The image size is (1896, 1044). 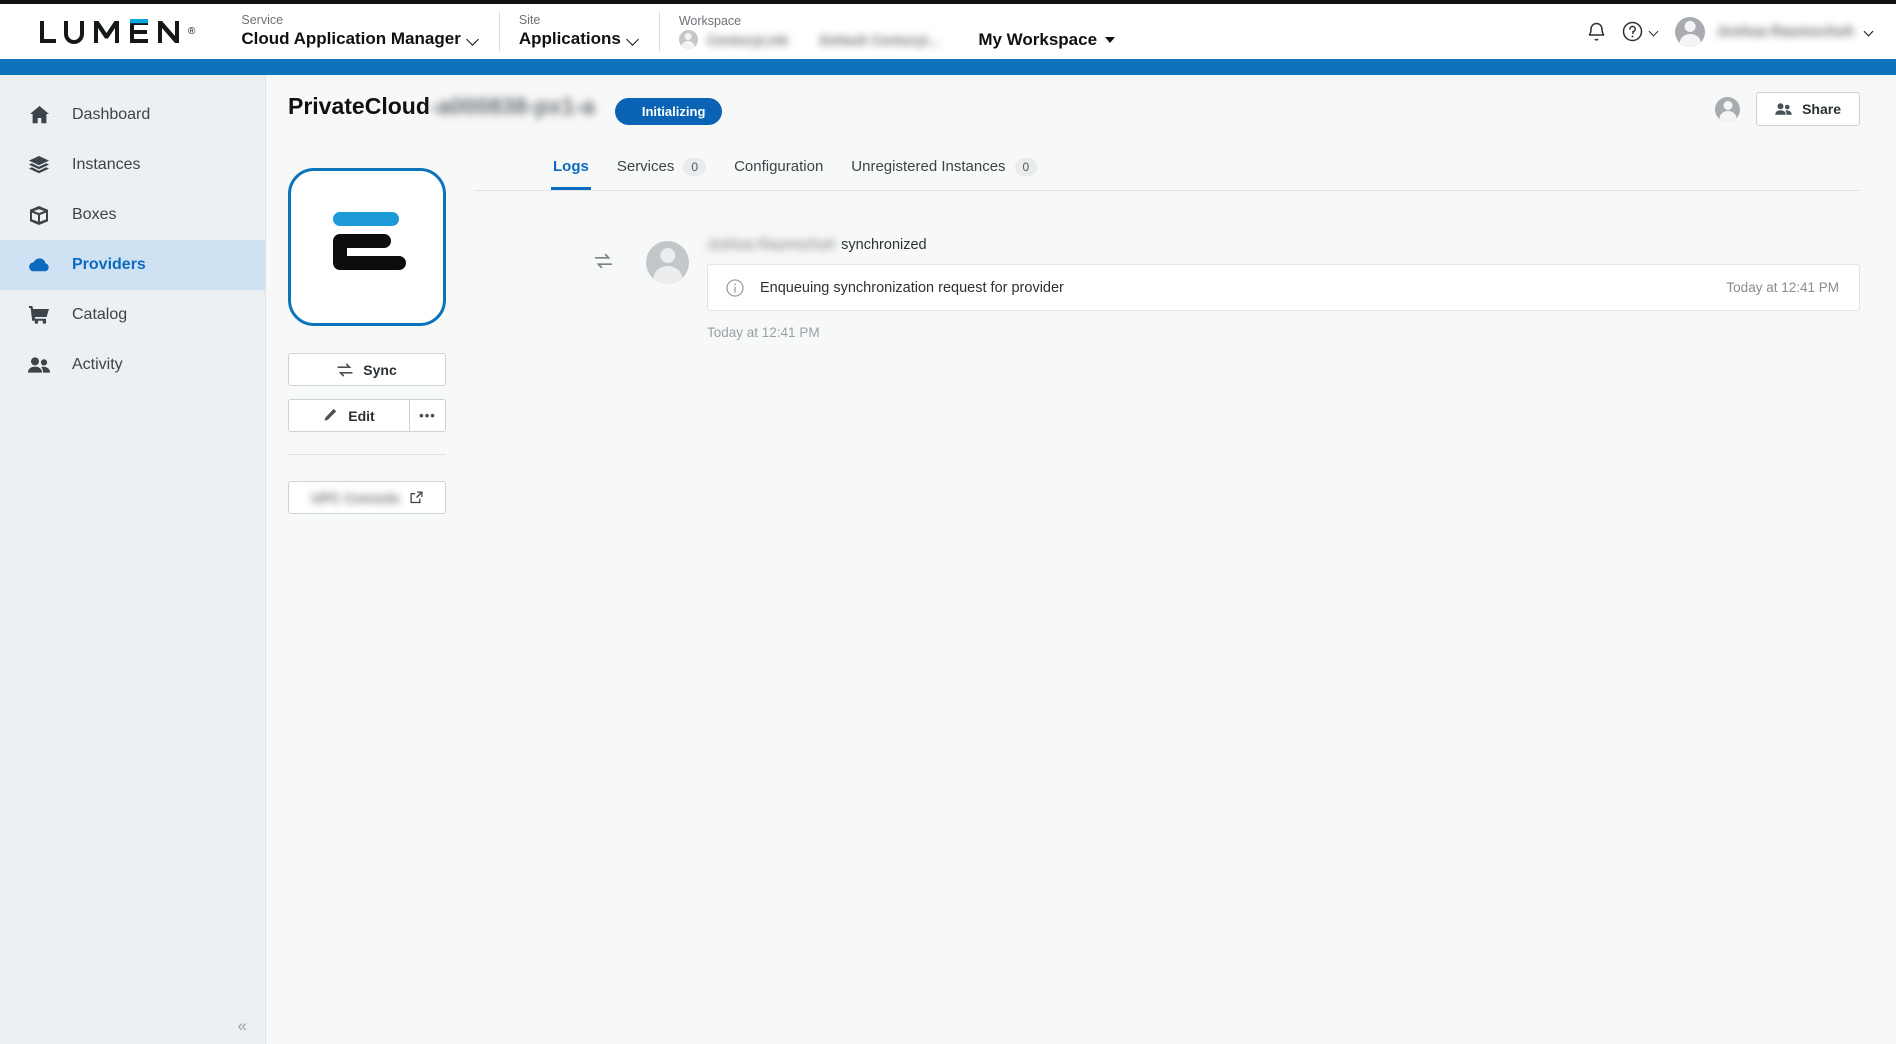 I want to click on site-value: Applications, so click(x=579, y=39).